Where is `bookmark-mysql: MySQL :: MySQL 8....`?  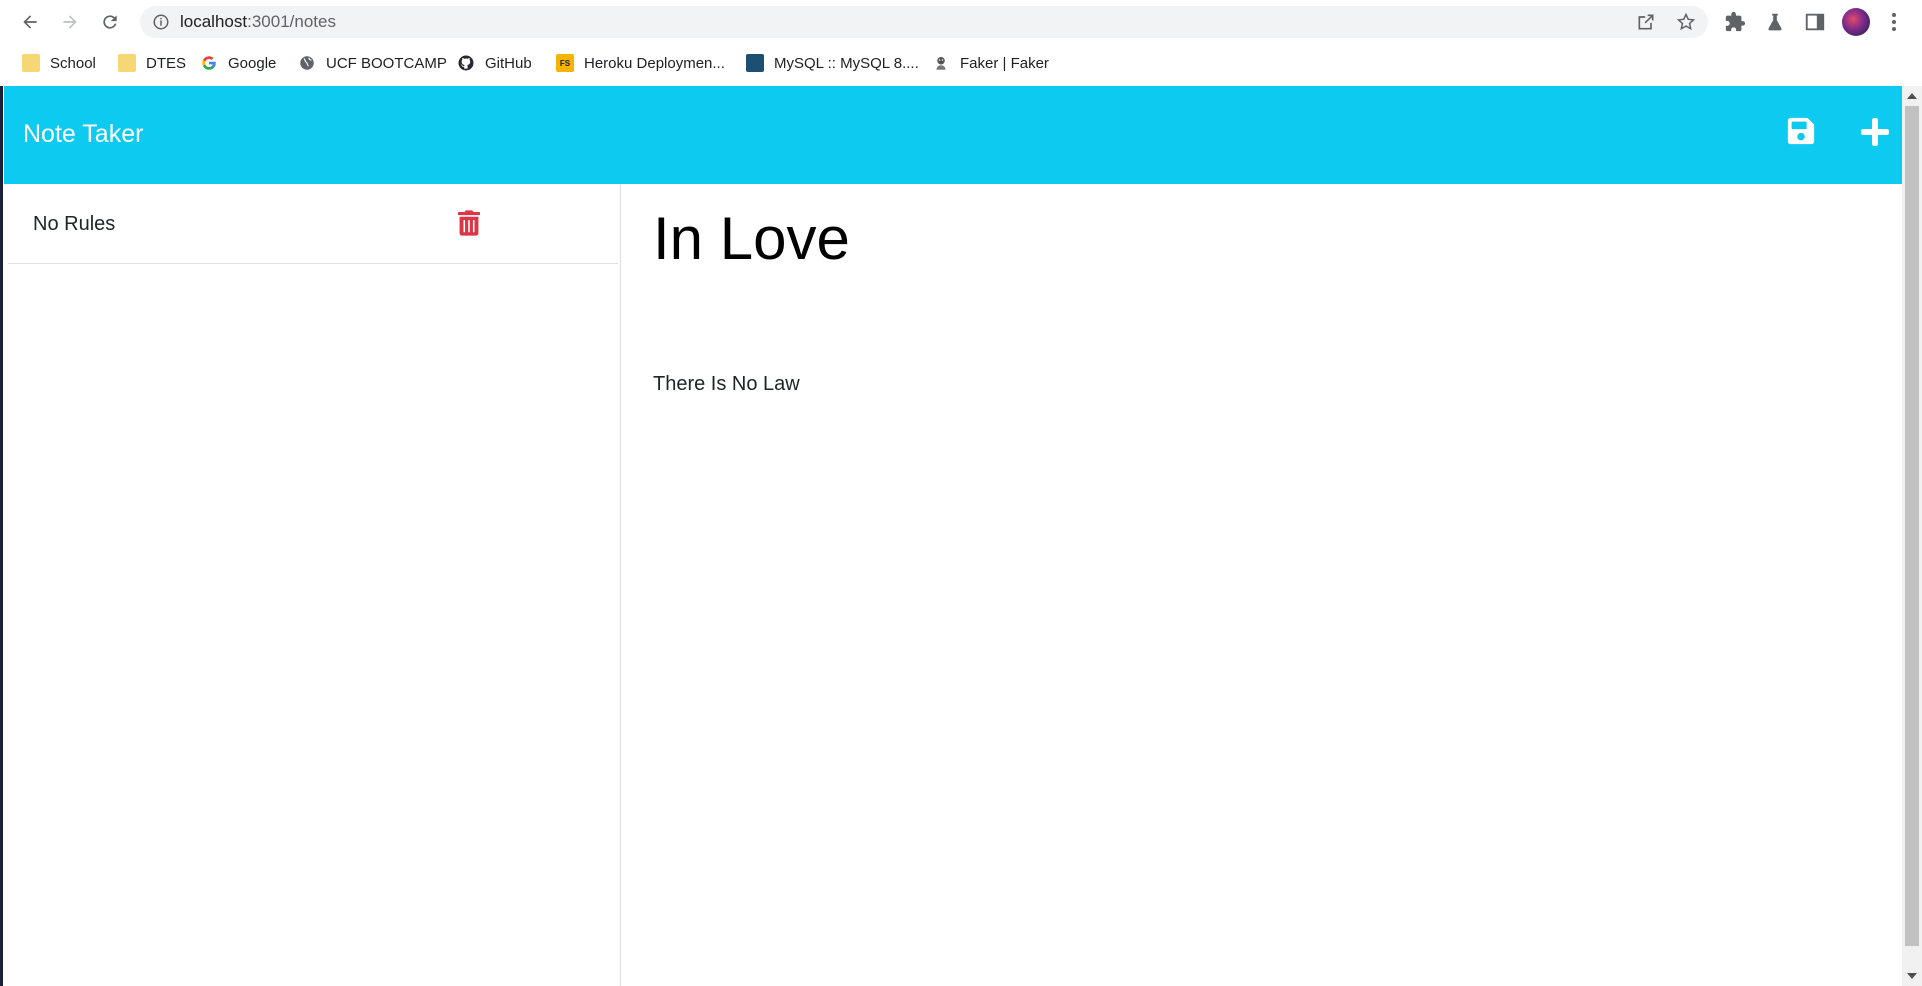 bookmark-mysql: MySQL :: MySQL 8.... is located at coordinates (832, 63).